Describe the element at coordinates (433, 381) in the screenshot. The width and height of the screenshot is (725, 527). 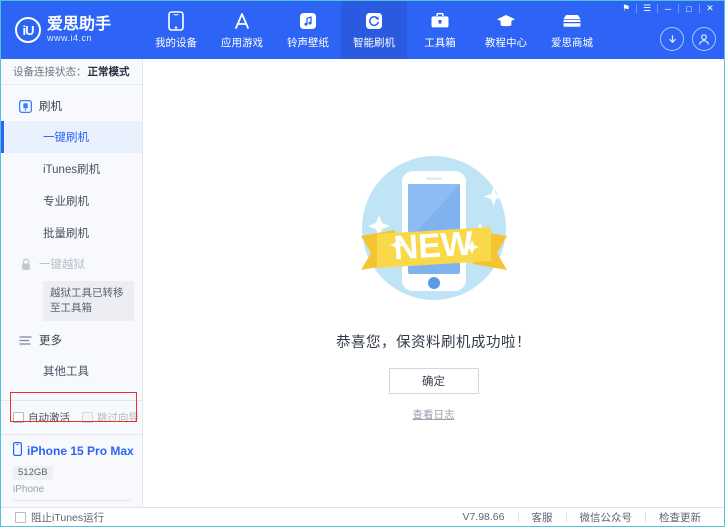
I see `confirm-button: 确定` at that location.